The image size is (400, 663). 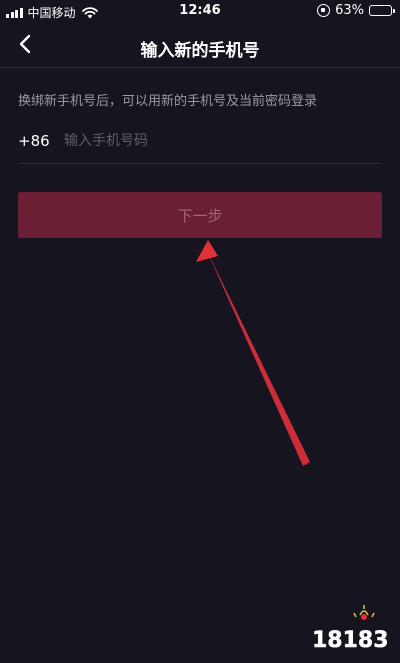 I want to click on next-step-button: 下一步, so click(x=200, y=215).